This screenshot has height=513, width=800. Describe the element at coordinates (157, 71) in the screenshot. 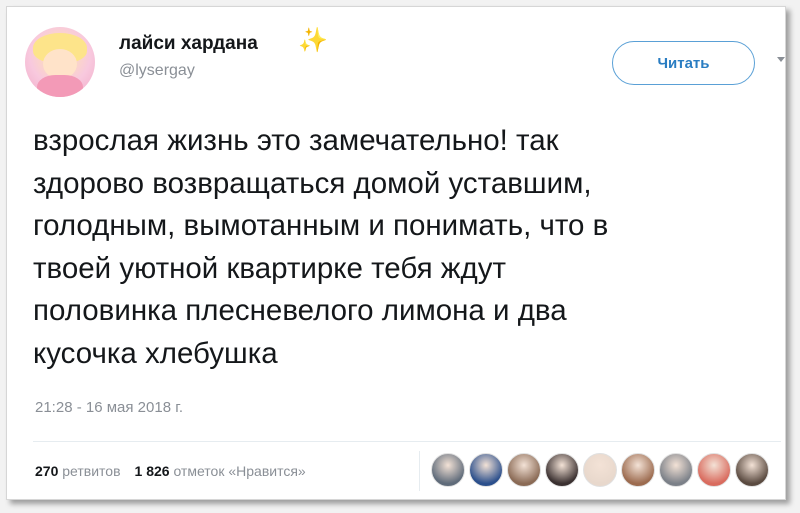

I see `user-handle: @lysergay` at that location.